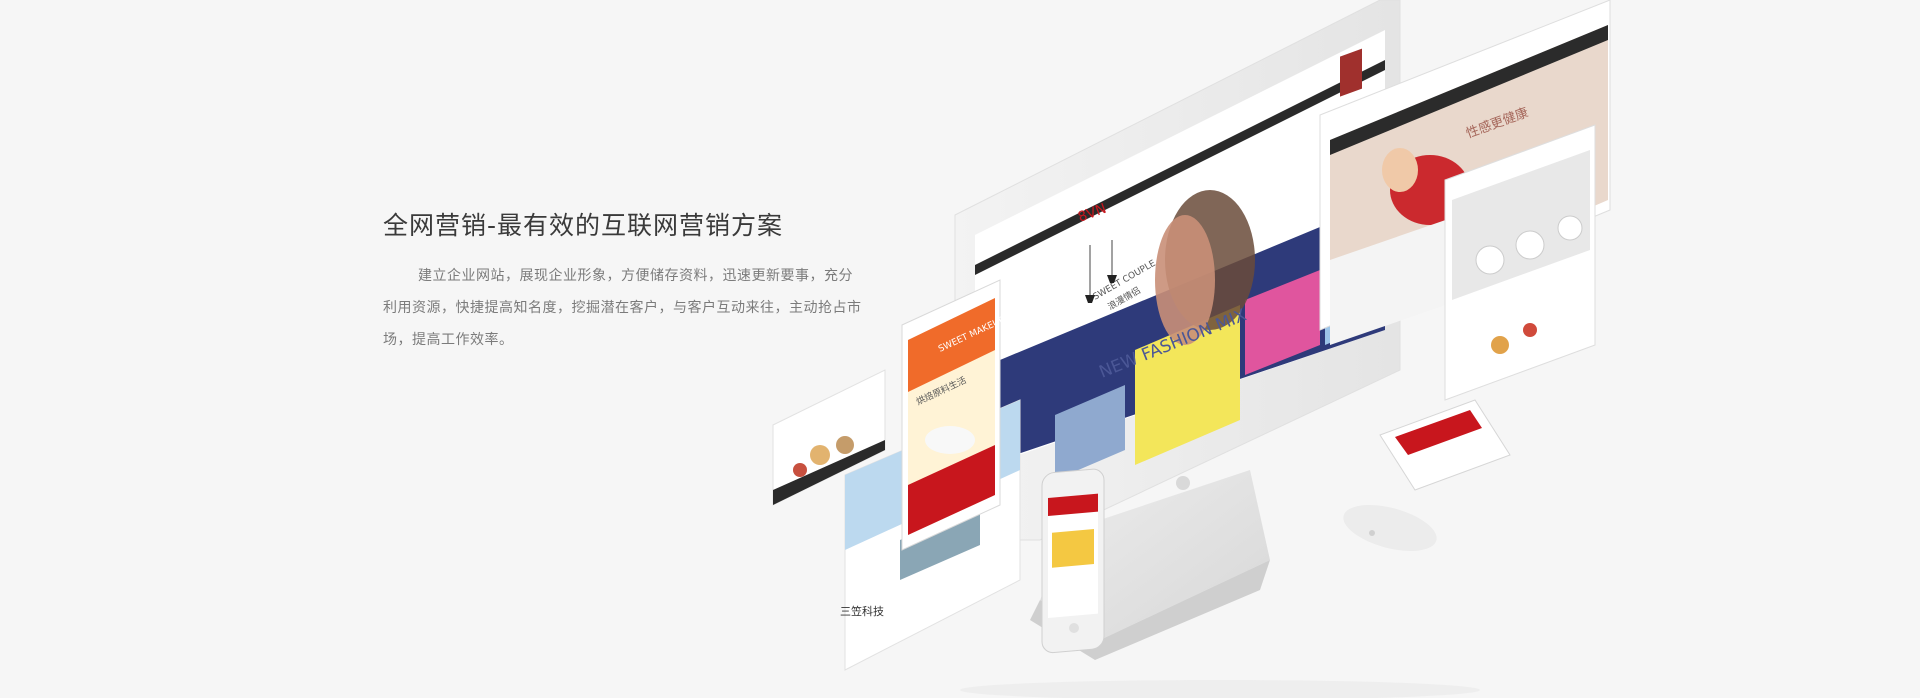 This screenshot has height=698, width=1920. Describe the element at coordinates (1390, 528) in the screenshot. I see `mouse-device` at that location.